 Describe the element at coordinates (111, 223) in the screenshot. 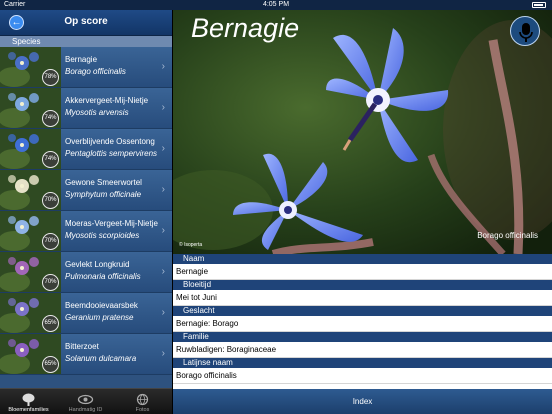

I see `species-name: Moeras-Vergeet-Mij-Nietje` at that location.